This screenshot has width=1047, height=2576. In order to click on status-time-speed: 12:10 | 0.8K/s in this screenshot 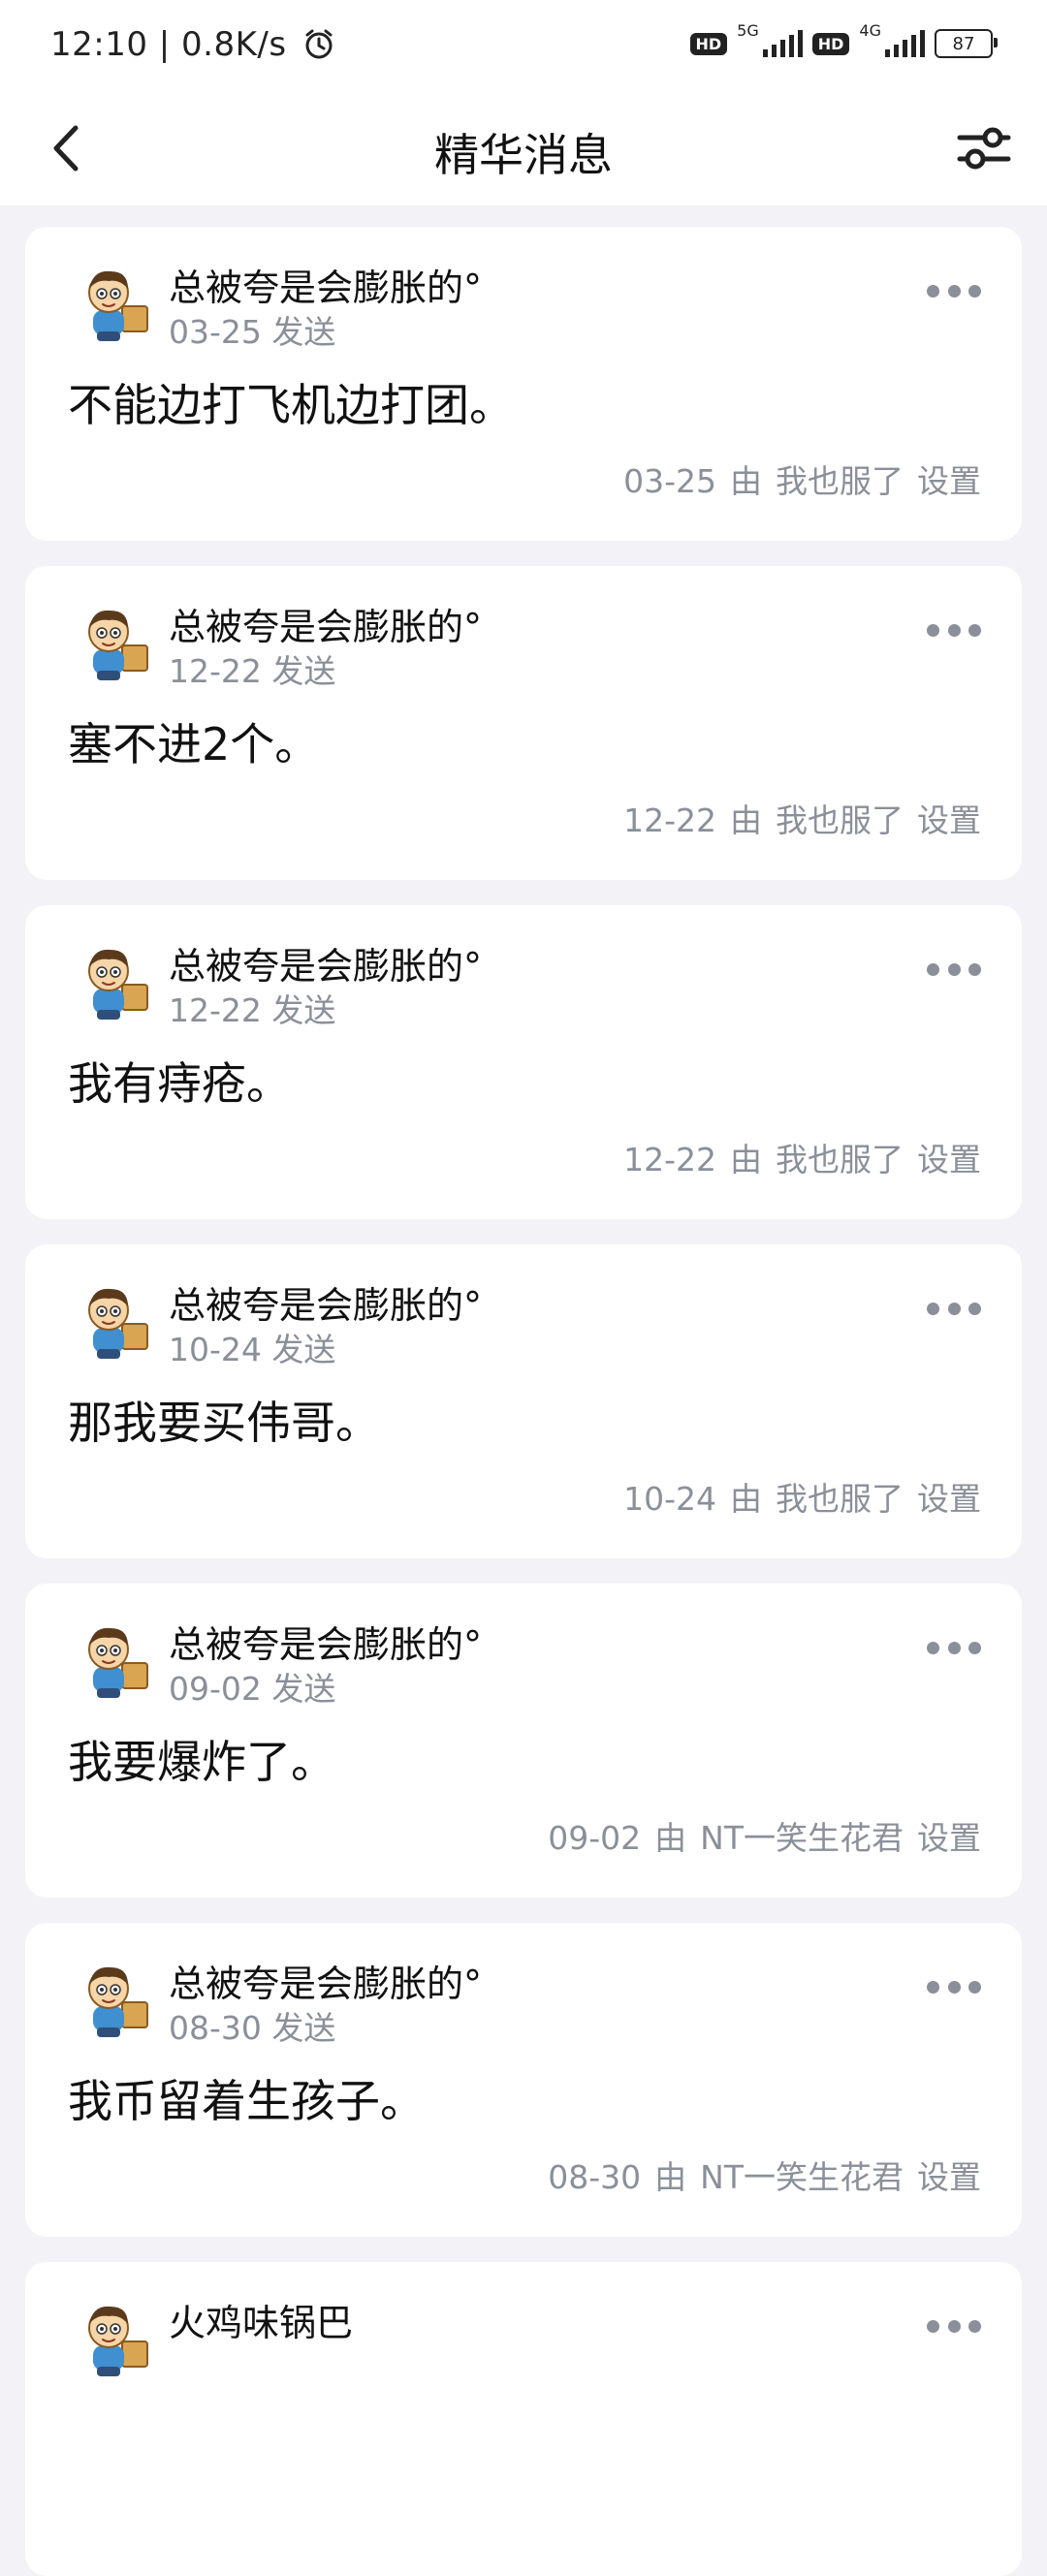, I will do `click(193, 47)`.